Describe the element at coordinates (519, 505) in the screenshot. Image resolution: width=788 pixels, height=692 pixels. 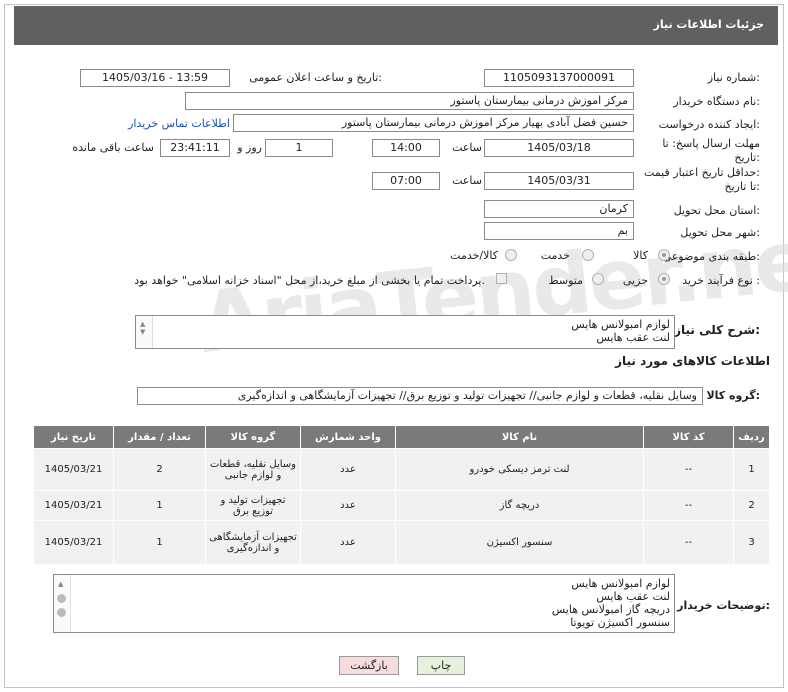
I see `cell-name: دریچه گاز` at that location.